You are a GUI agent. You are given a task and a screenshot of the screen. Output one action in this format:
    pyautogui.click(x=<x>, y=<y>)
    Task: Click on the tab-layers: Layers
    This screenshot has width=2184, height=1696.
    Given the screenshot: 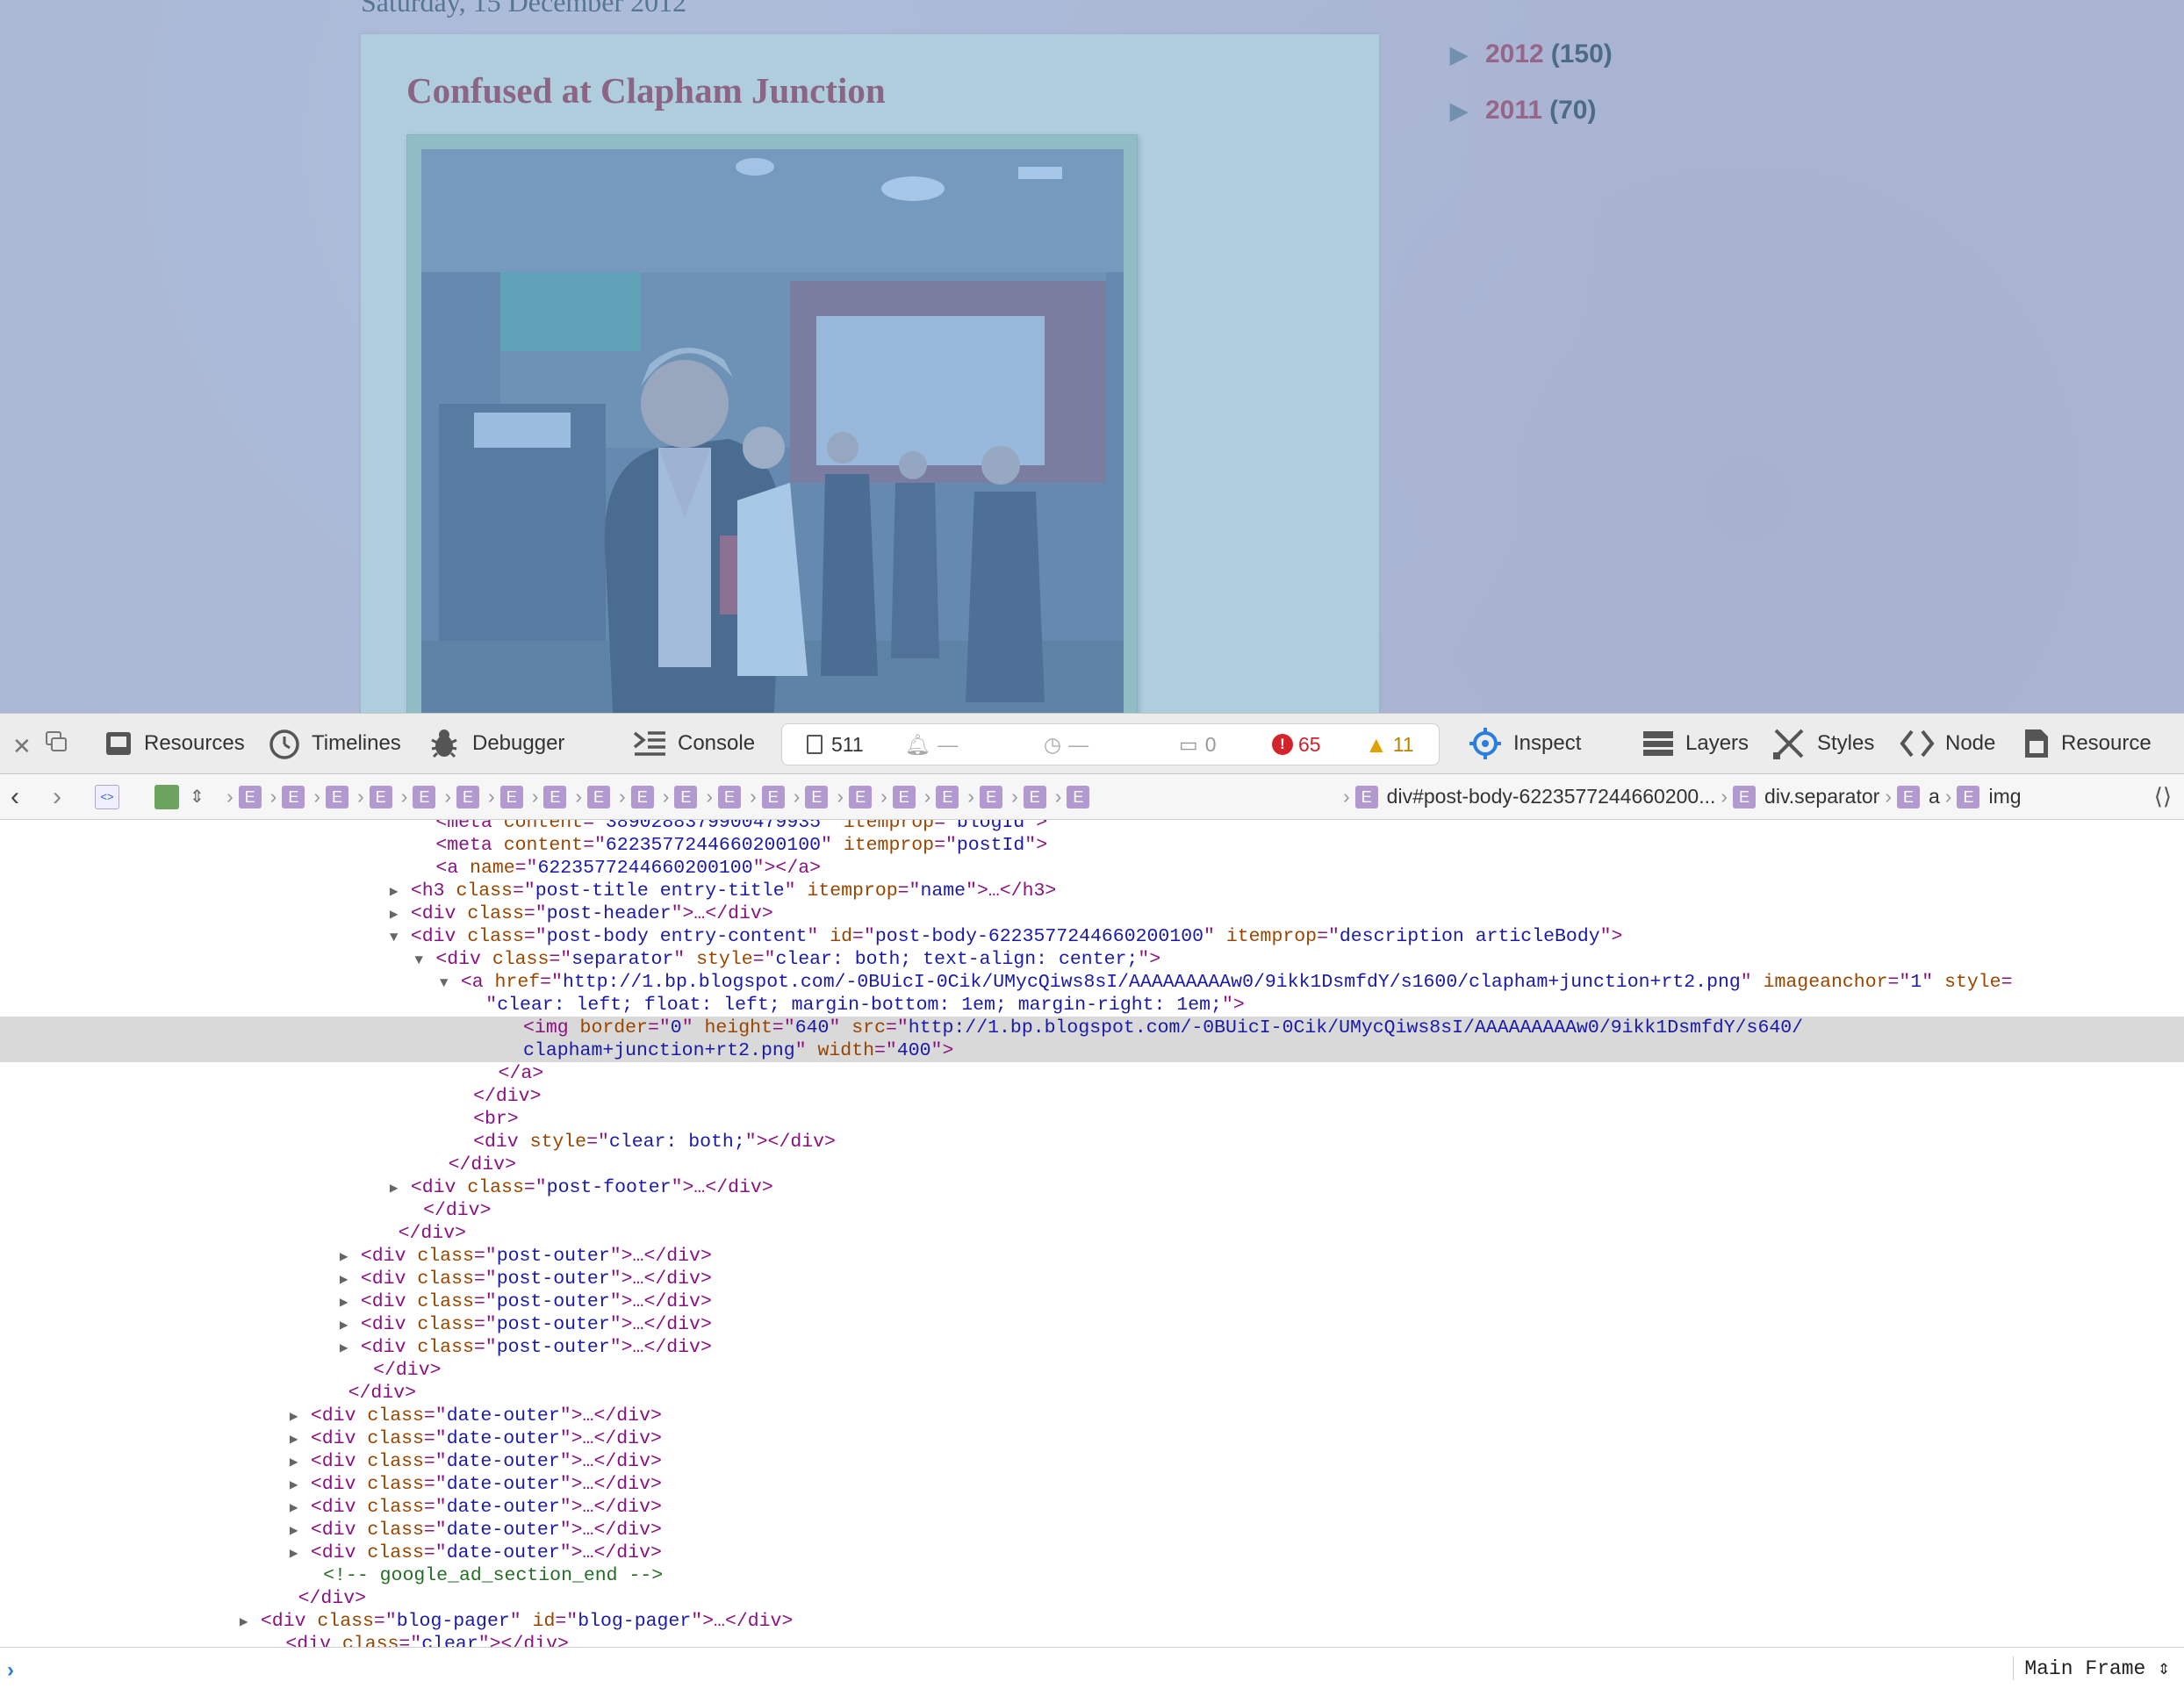 What is the action you would take?
    pyautogui.click(x=1695, y=743)
    